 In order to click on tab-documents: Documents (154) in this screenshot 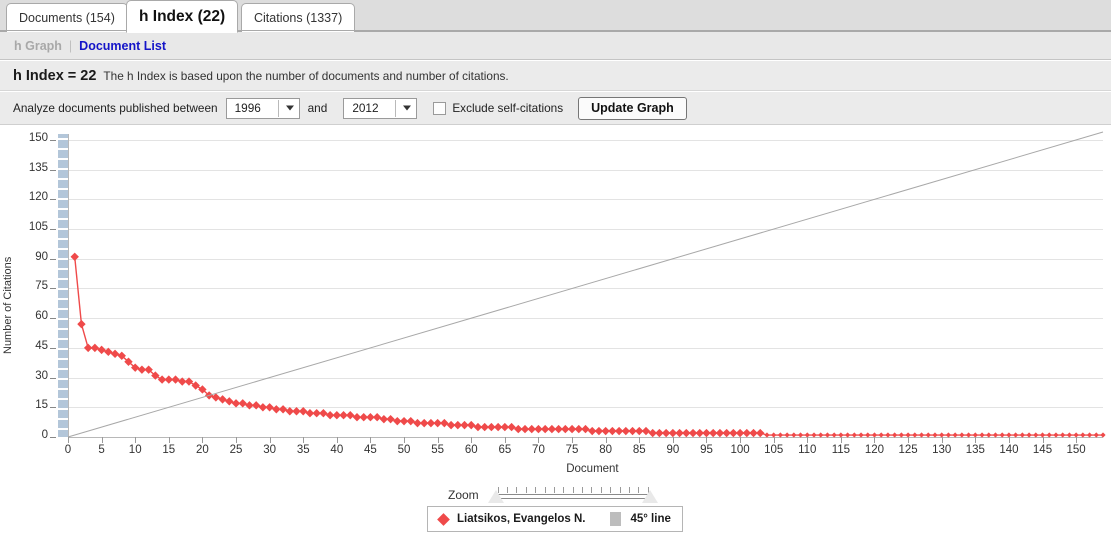, I will do `click(67, 17)`.